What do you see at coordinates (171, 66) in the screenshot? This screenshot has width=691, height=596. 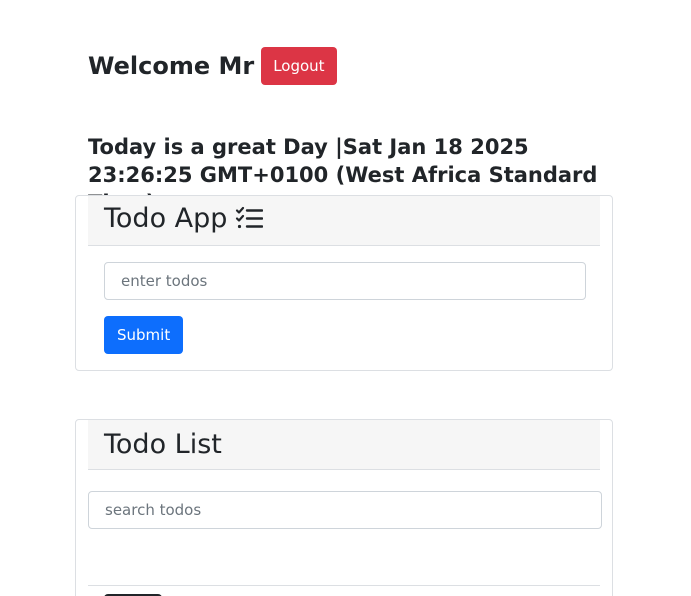 I see `welcome-heading: Welcome Mr` at bounding box center [171, 66].